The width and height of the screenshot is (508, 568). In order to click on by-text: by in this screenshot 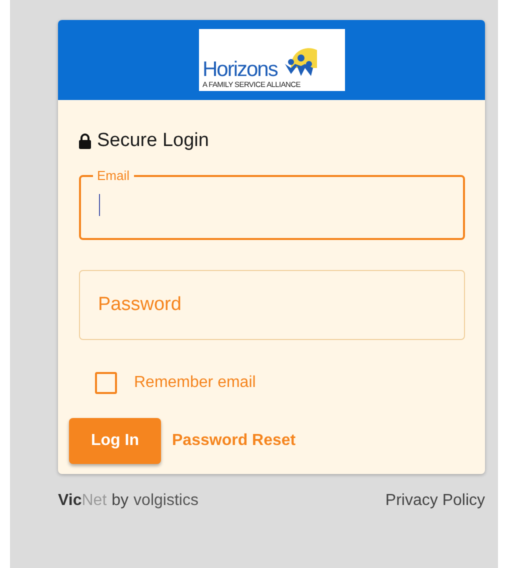, I will do `click(120, 501)`.